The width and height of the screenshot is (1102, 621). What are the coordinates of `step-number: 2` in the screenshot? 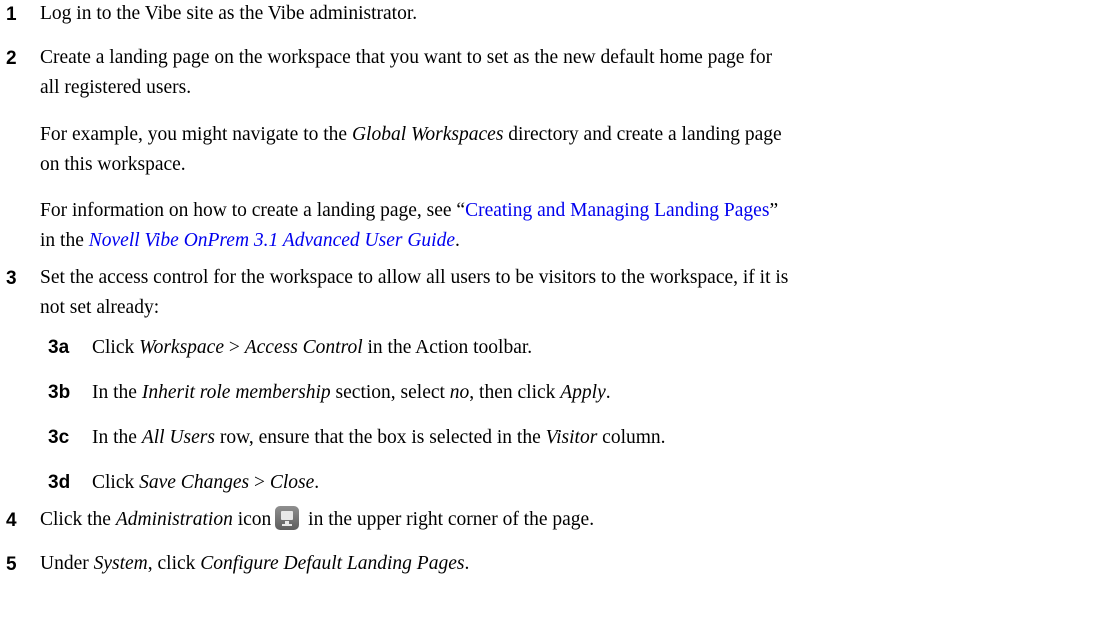 It's located at (11, 58).